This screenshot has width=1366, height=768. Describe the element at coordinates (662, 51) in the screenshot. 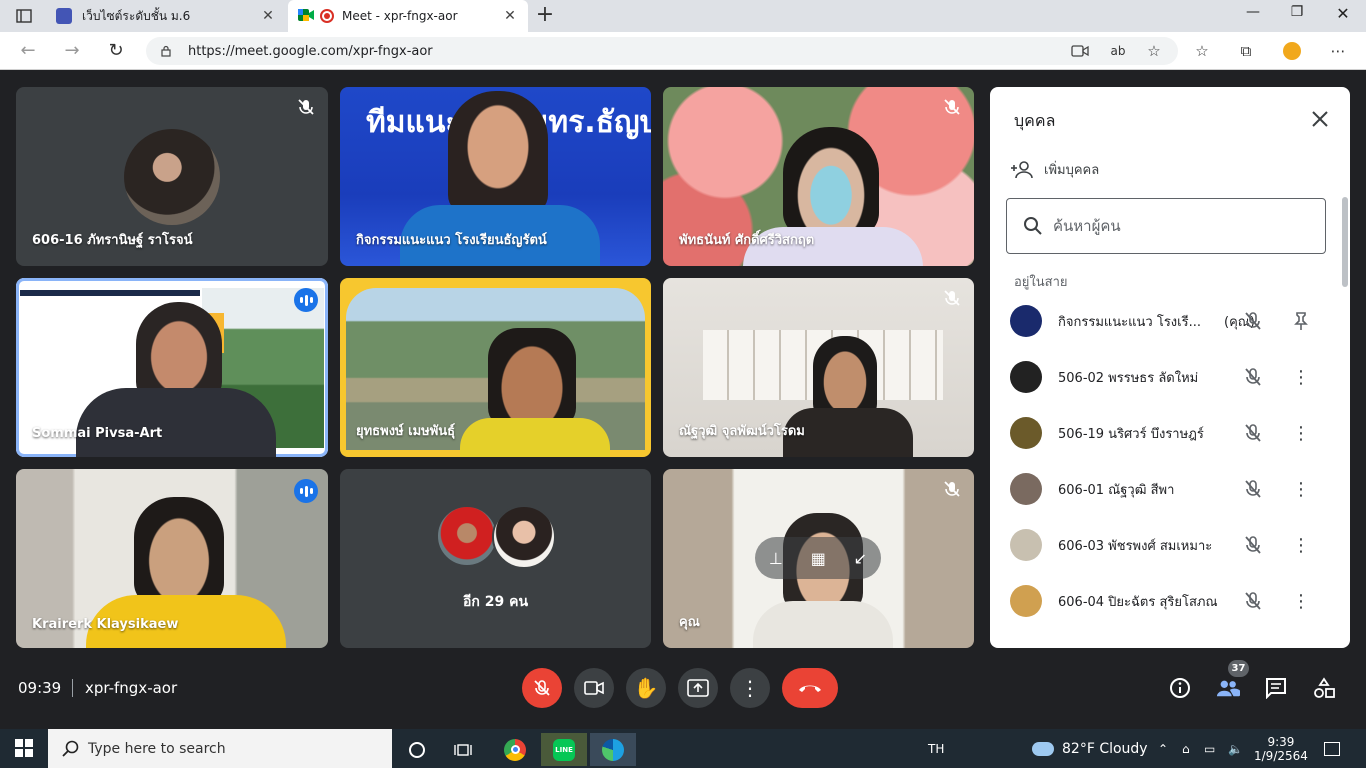

I see `url-bar: https://meet.google.com/xpr-fngx-aor` at that location.